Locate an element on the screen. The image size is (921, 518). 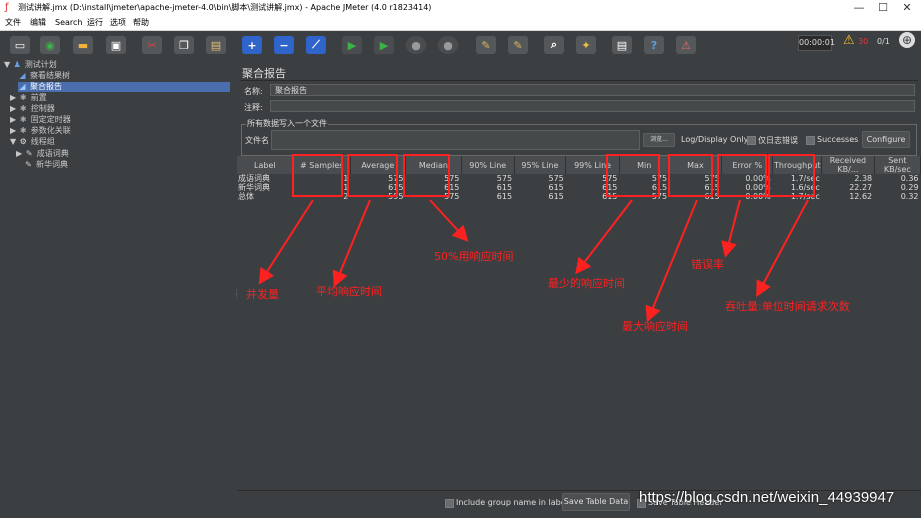
median-arrow is located at coordinates (449, 220).